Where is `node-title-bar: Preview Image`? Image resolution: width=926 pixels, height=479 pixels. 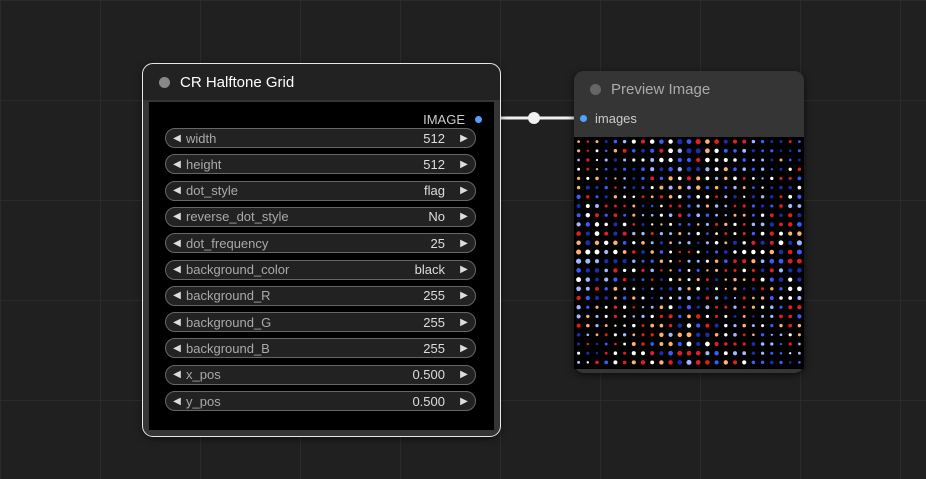 node-title-bar: Preview Image is located at coordinates (689, 89).